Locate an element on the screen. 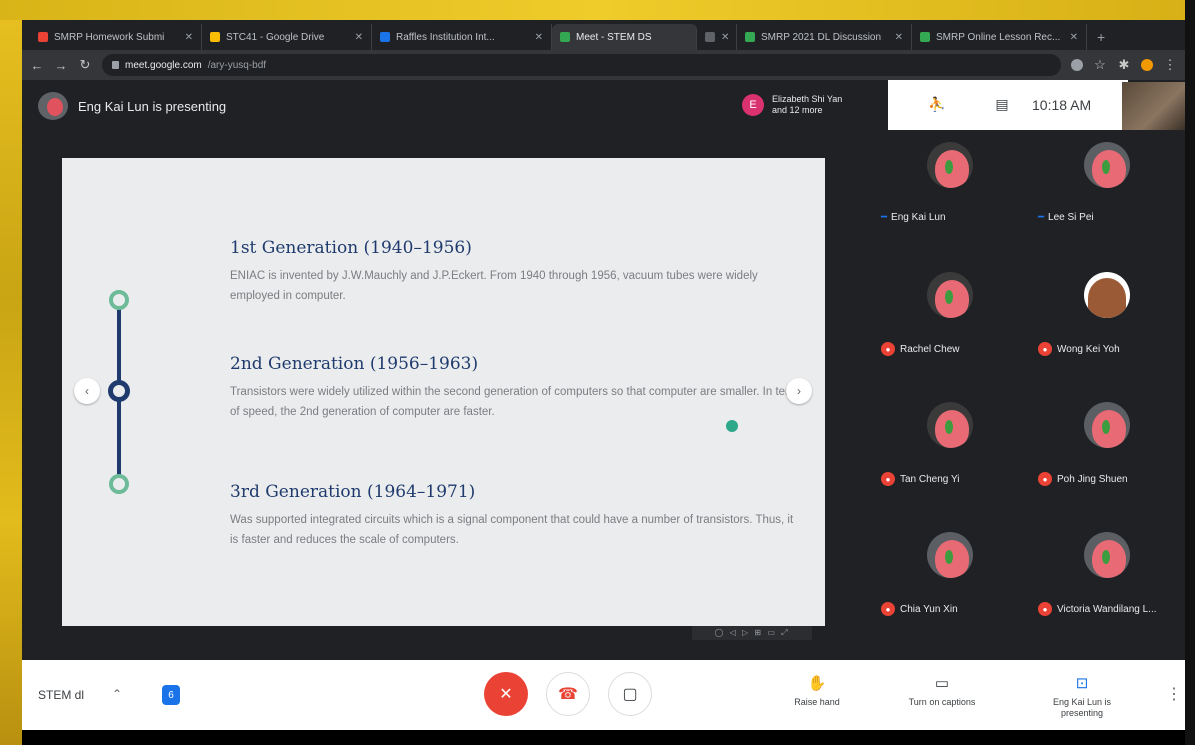  chat-icon: ▤ is located at coordinates (1002, 104).